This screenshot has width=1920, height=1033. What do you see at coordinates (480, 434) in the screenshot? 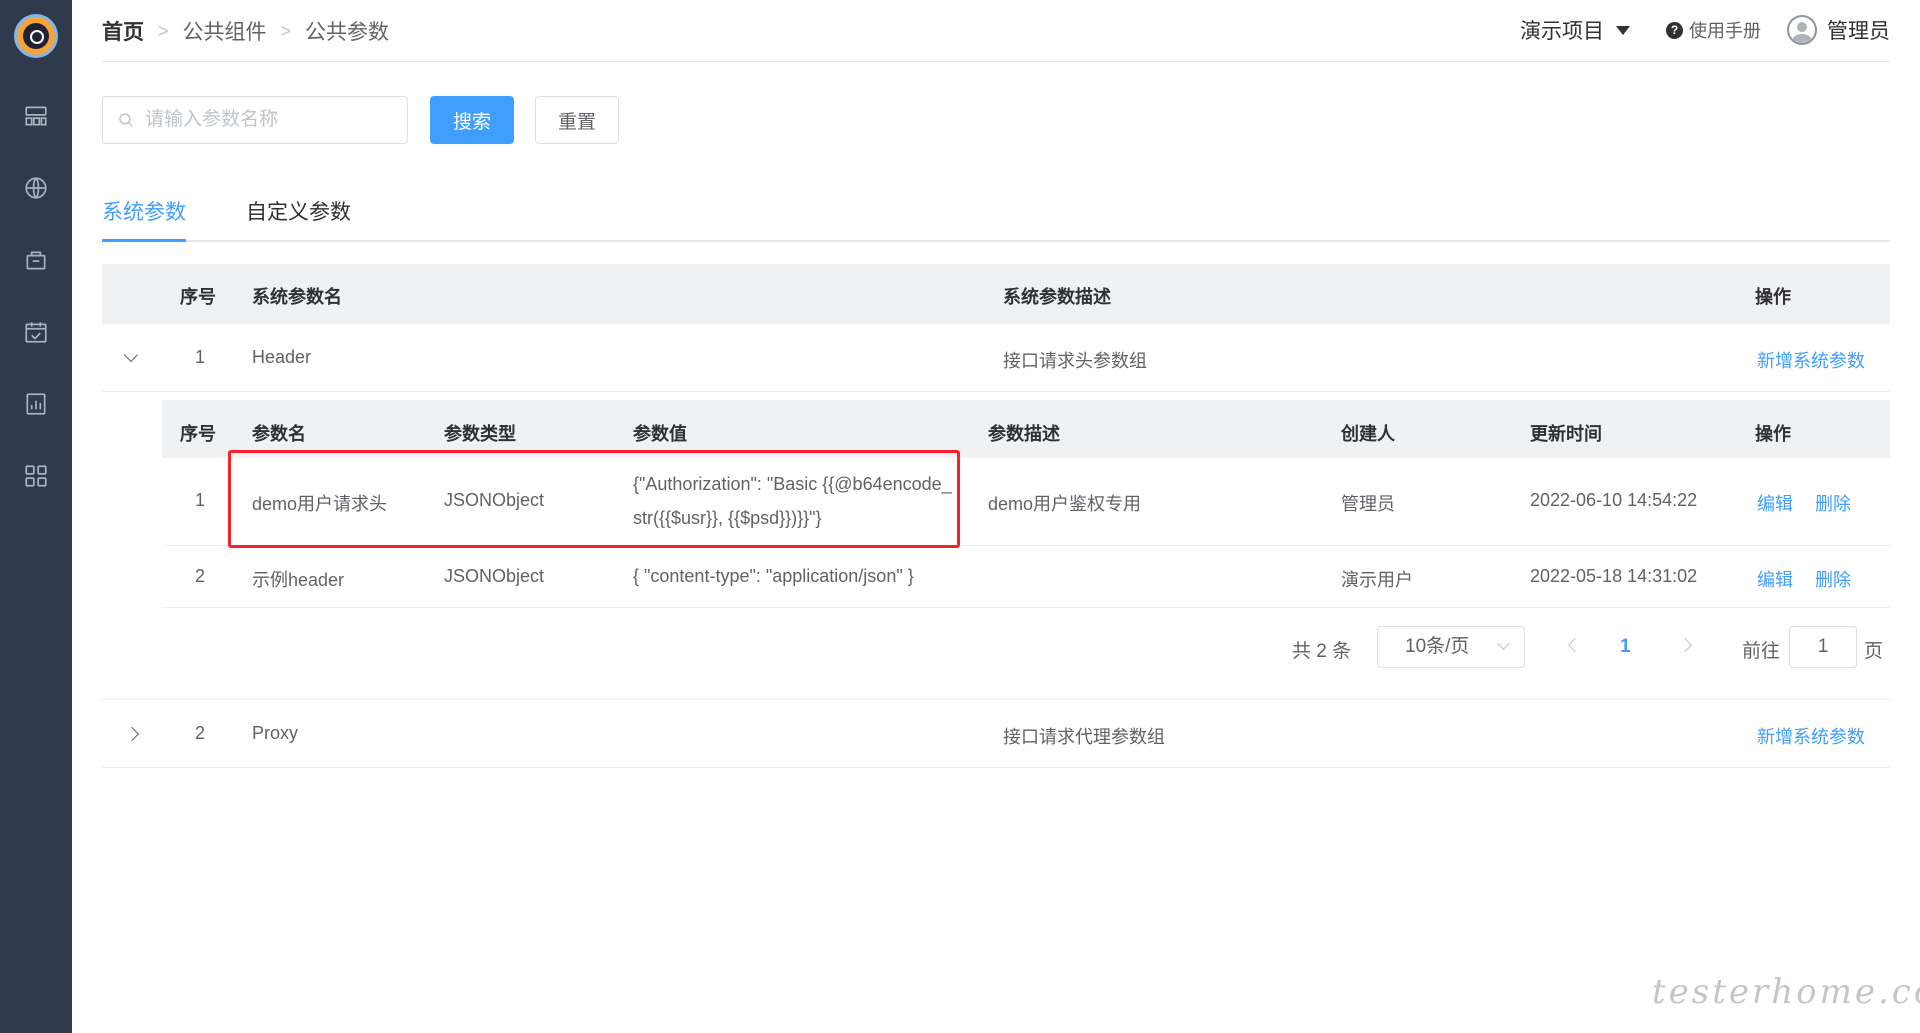
I see `col-param-type: 参数类型` at bounding box center [480, 434].